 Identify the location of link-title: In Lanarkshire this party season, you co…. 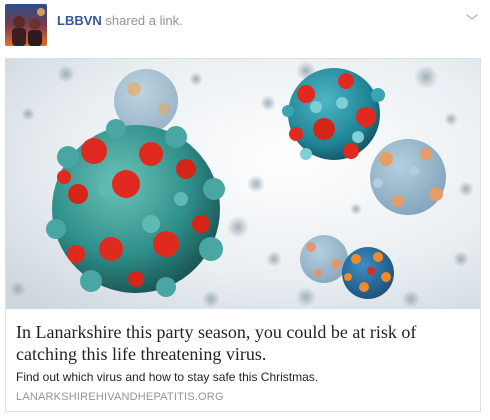
(246, 343).